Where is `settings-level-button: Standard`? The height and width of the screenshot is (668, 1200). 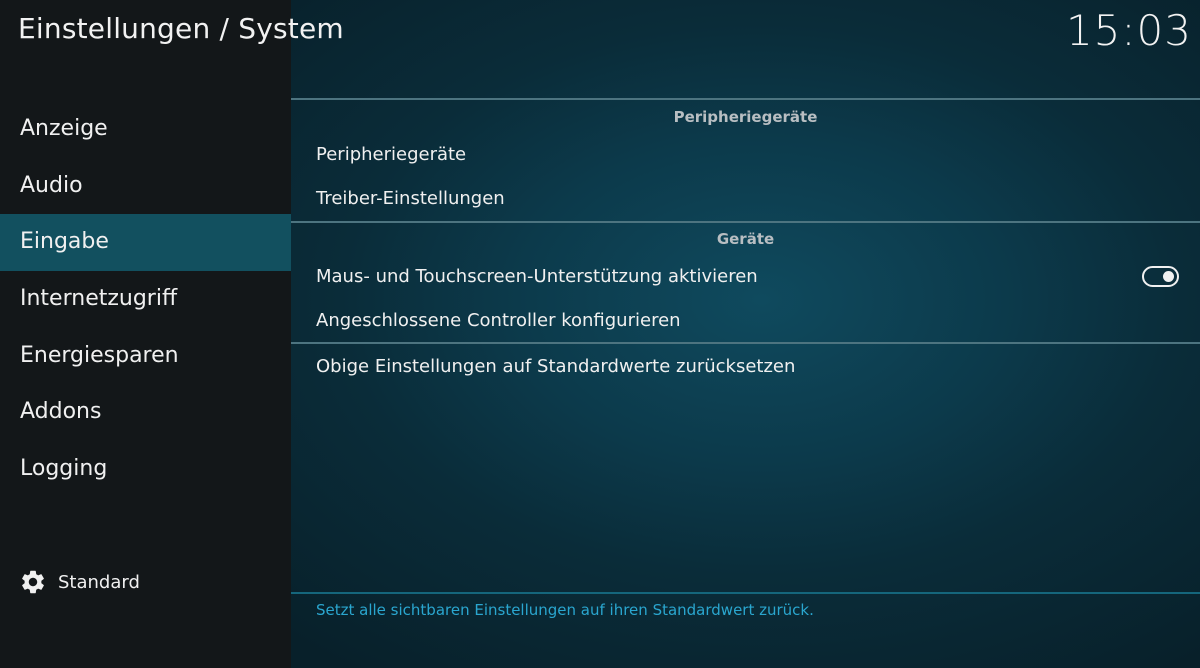
settings-level-button: Standard is located at coordinates (79, 582).